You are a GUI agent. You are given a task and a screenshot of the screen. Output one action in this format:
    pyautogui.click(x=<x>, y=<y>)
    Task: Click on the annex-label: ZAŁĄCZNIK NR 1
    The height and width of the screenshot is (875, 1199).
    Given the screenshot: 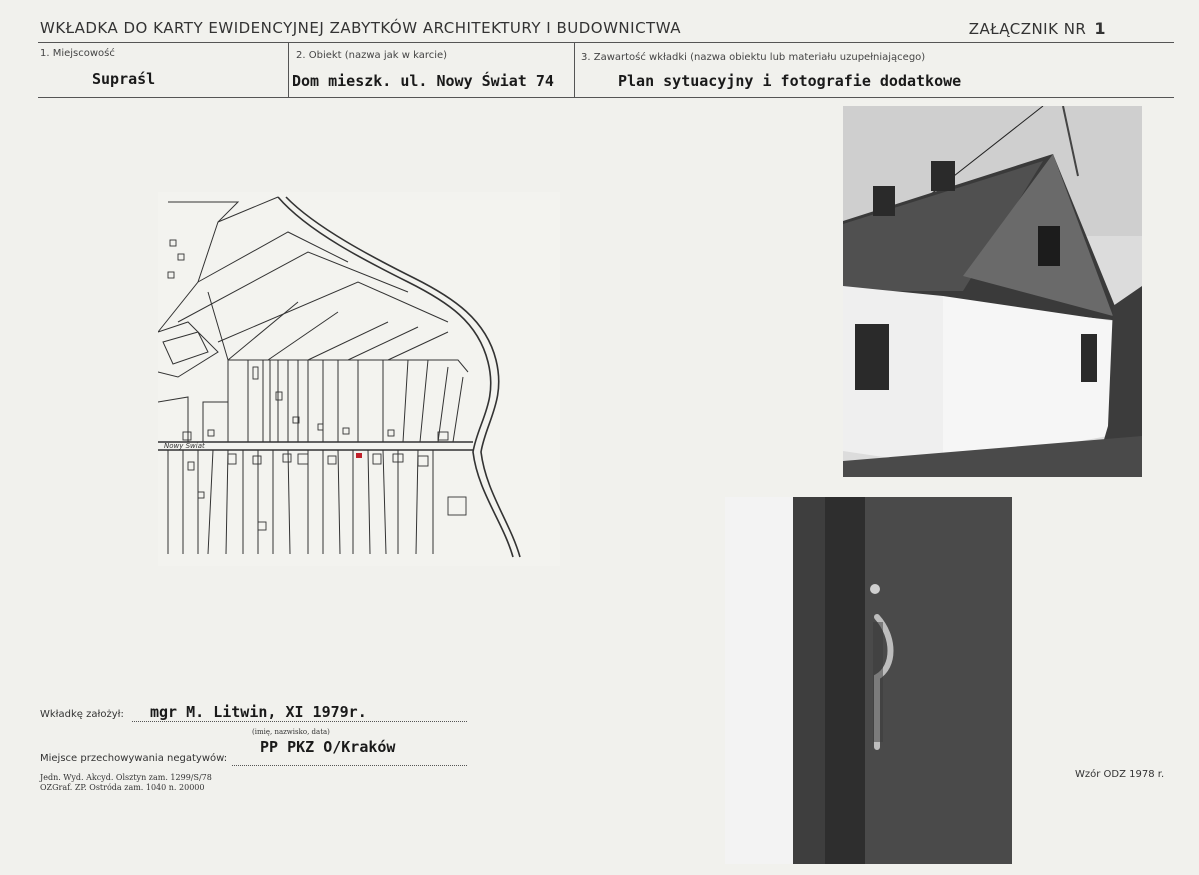 What is the action you would take?
    pyautogui.click(x=1037, y=28)
    